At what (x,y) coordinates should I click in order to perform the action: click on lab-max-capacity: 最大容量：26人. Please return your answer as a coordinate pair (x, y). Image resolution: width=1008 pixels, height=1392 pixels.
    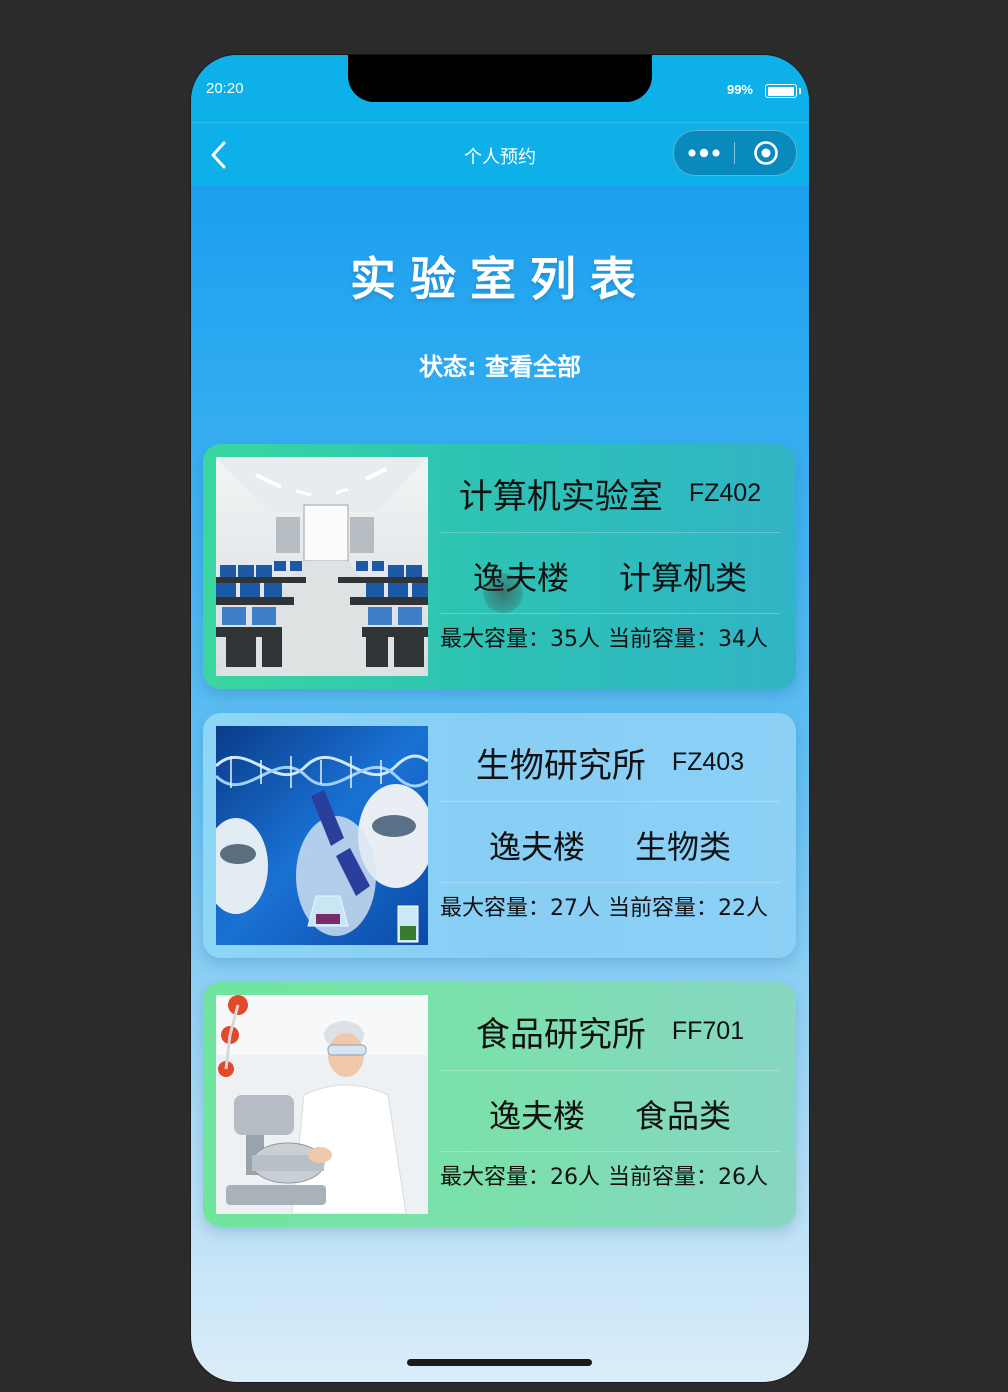
    Looking at the image, I should click on (520, 1177).